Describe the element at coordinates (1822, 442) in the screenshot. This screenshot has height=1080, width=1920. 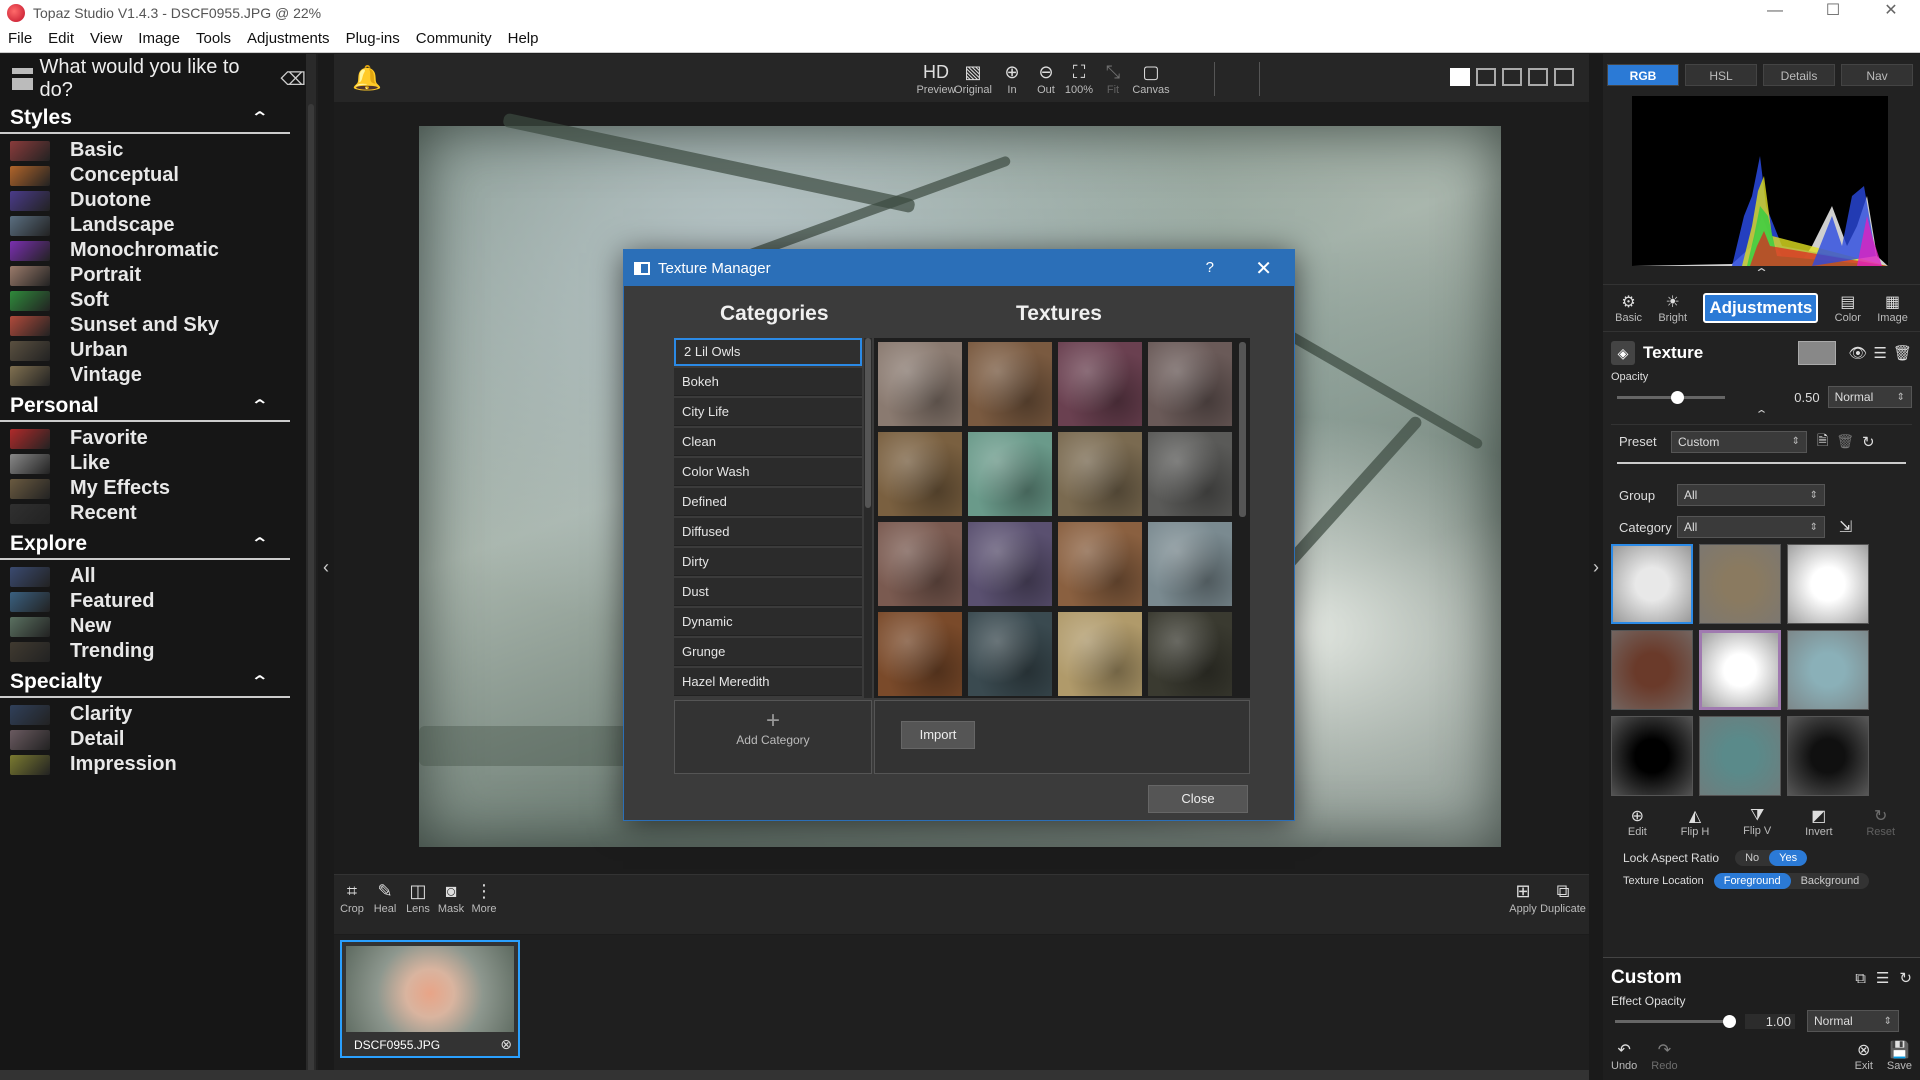
I see `save-preset-icon: 🗎` at that location.